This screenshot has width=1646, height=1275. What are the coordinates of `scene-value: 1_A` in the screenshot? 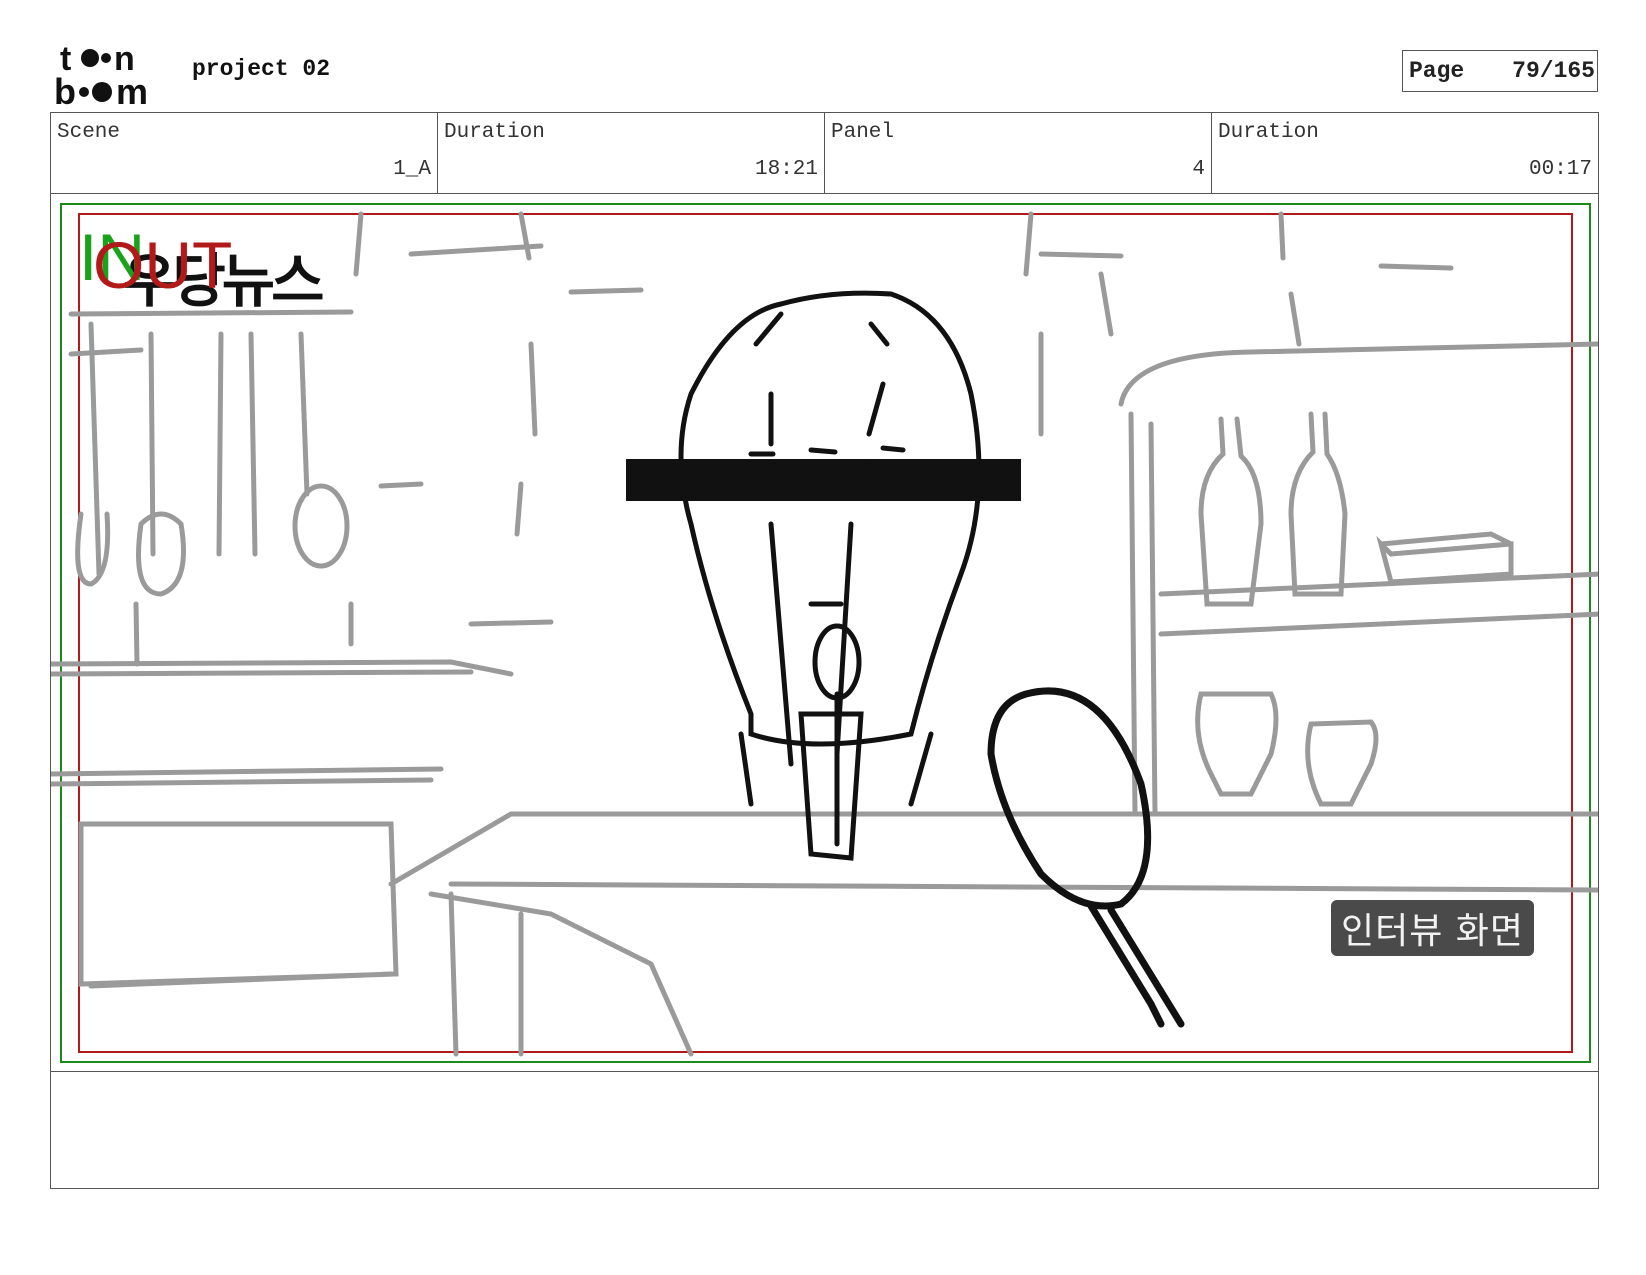 It's located at (412, 169).